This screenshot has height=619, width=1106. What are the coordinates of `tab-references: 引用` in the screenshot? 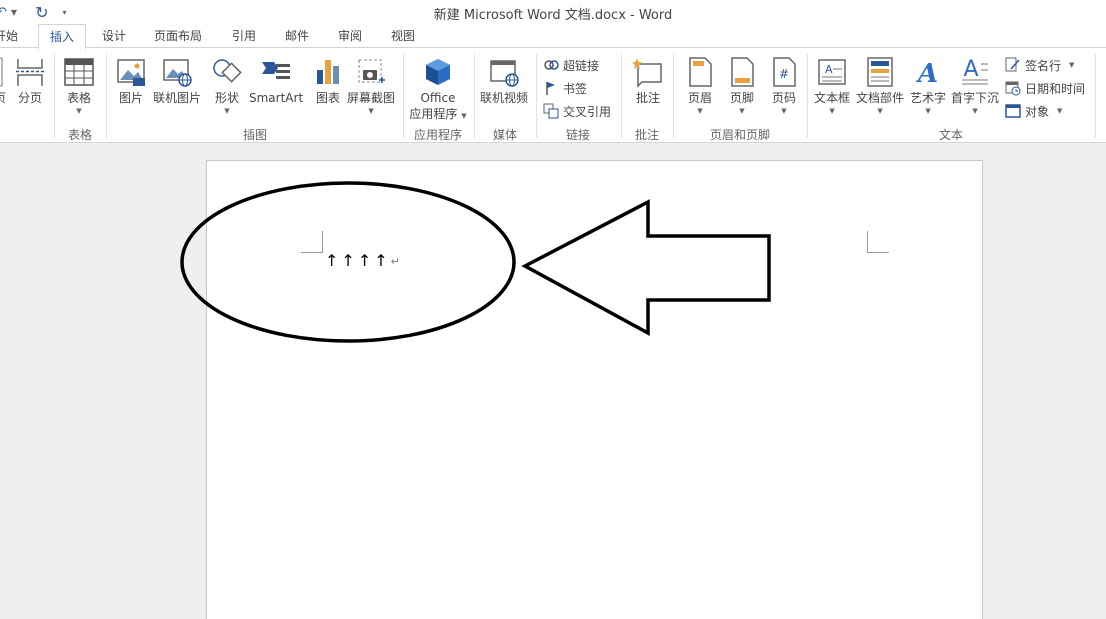 It's located at (244, 36).